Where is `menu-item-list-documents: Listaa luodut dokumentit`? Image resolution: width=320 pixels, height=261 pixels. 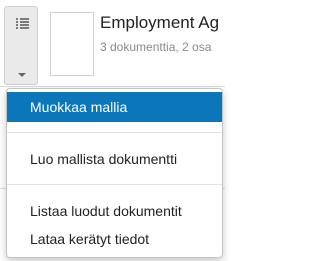
menu-item-list-documents: Listaa luodut dokumentit is located at coordinates (114, 211).